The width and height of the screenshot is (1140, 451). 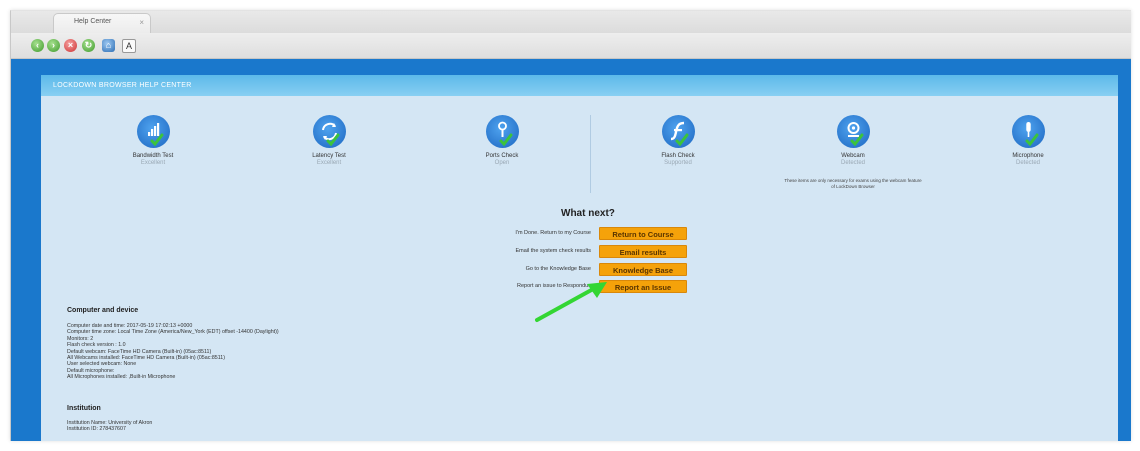 What do you see at coordinates (678, 156) in the screenshot?
I see `check-title: Flash Check` at bounding box center [678, 156].